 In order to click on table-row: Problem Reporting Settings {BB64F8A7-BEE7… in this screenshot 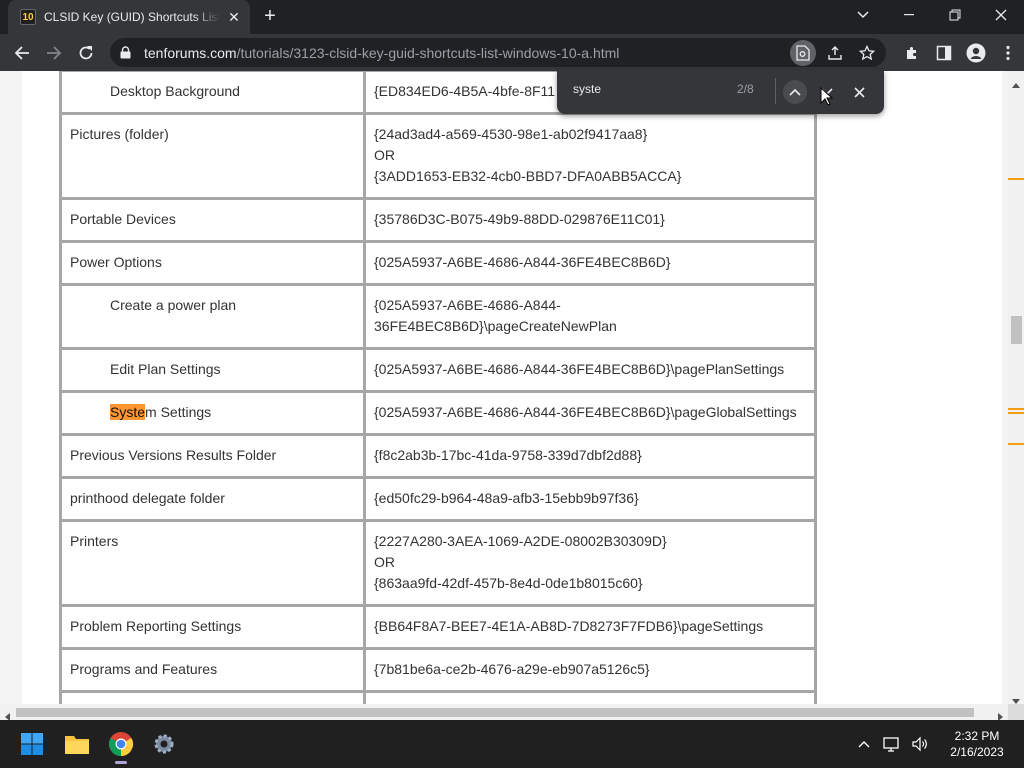, I will do `click(438, 627)`.